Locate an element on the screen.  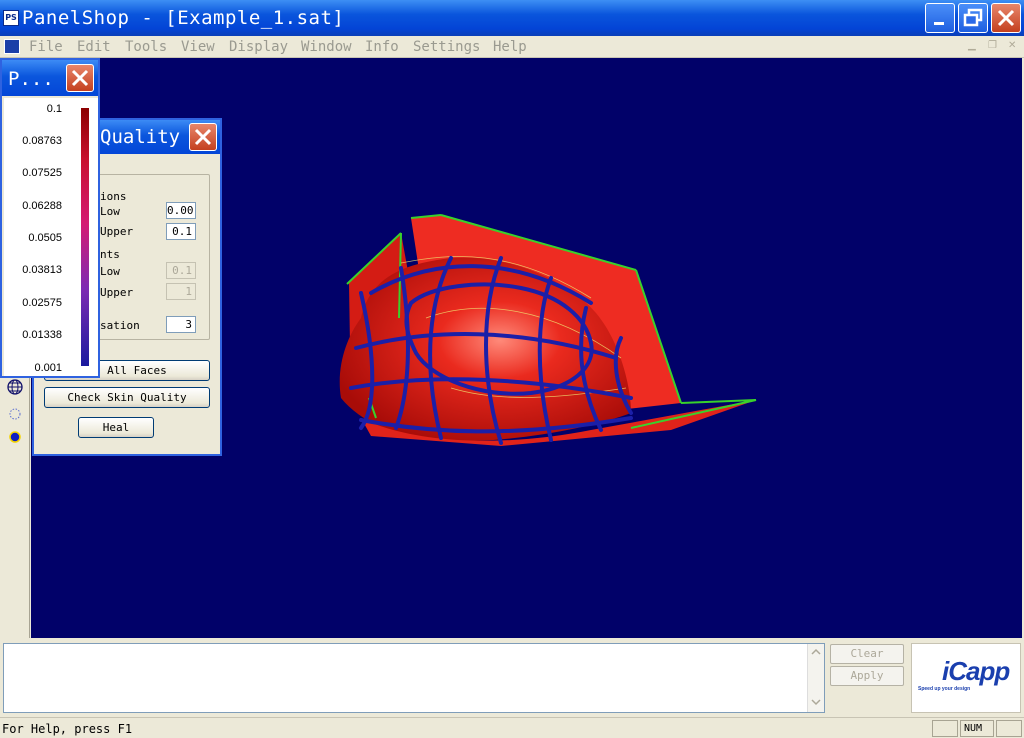
low-label: Low is located at coordinates (110, 211).